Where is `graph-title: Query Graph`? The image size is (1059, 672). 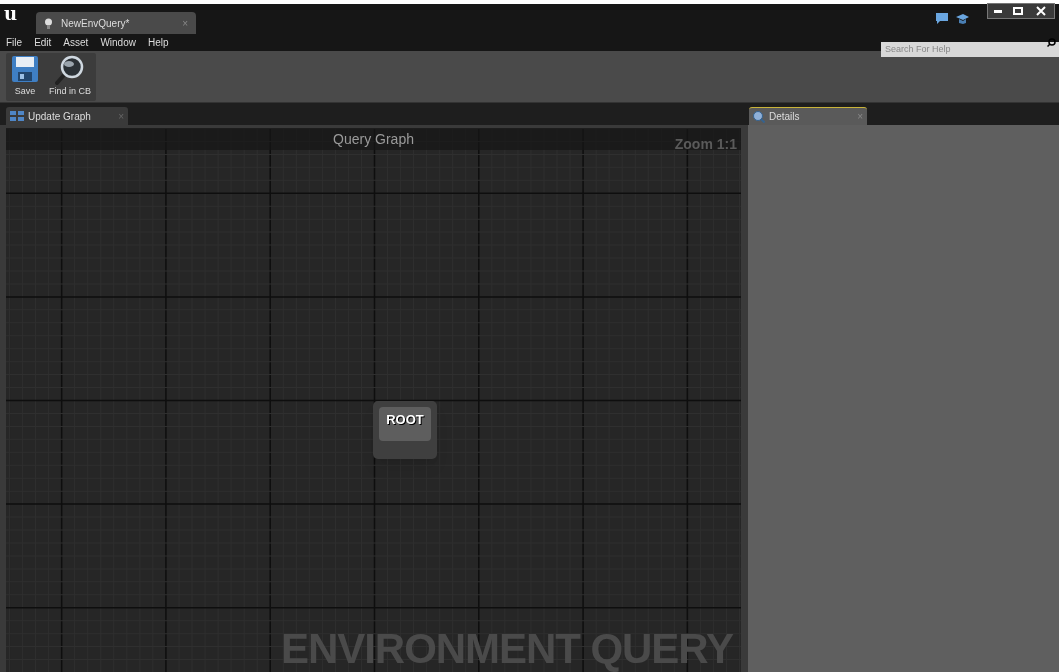 graph-title: Query Graph is located at coordinates (373, 139).